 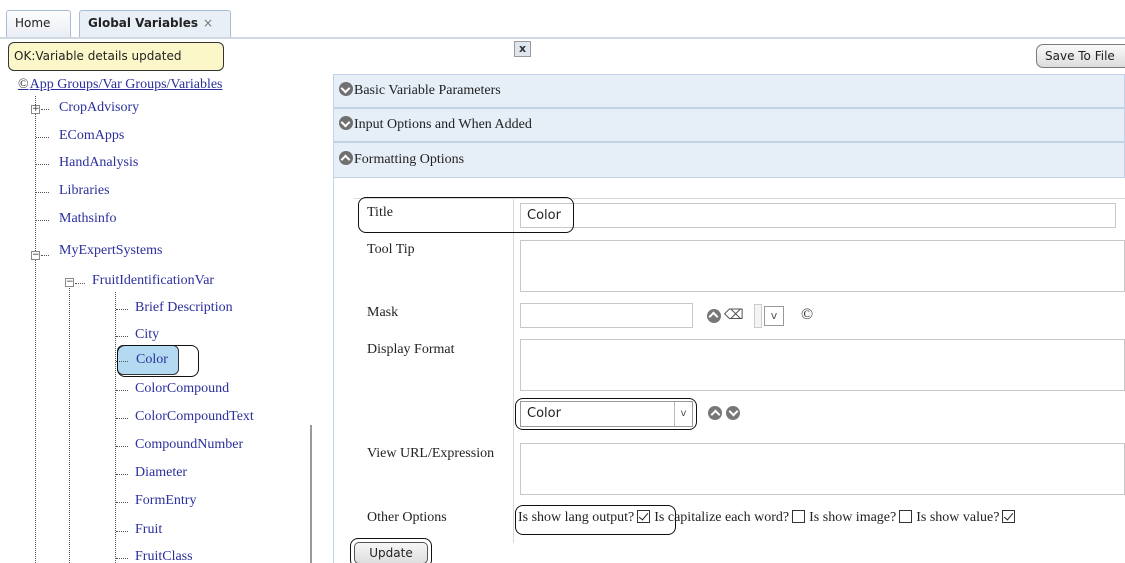 I want to click on option-show-image-label: Is show image?, so click(x=853, y=517).